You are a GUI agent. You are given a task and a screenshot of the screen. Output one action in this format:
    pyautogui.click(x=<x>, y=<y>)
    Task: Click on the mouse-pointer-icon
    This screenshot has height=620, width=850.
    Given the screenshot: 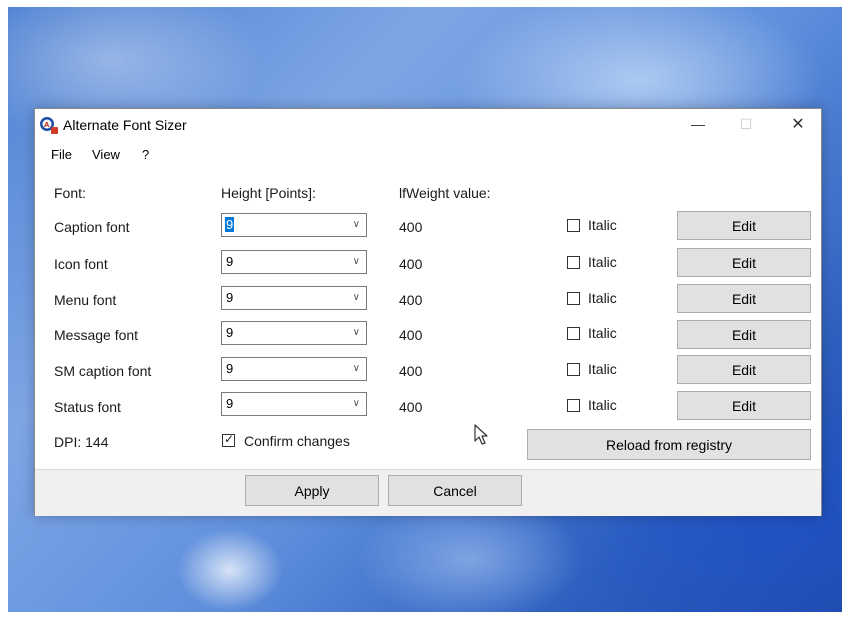 What is the action you would take?
    pyautogui.click(x=481, y=434)
    